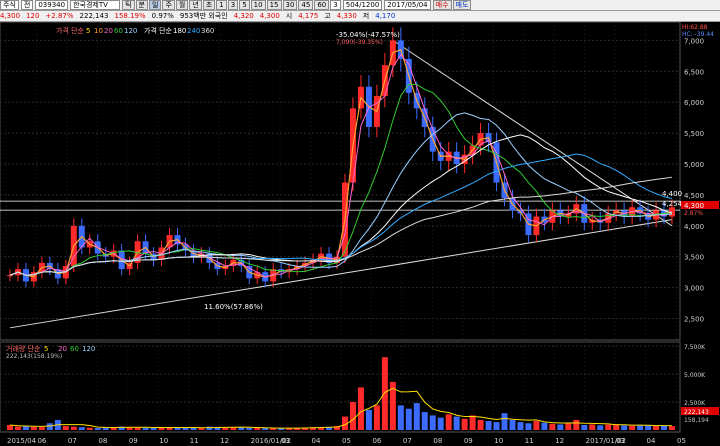 The image size is (720, 446). I want to click on price-tick-label: 6,000, so click(694, 103).